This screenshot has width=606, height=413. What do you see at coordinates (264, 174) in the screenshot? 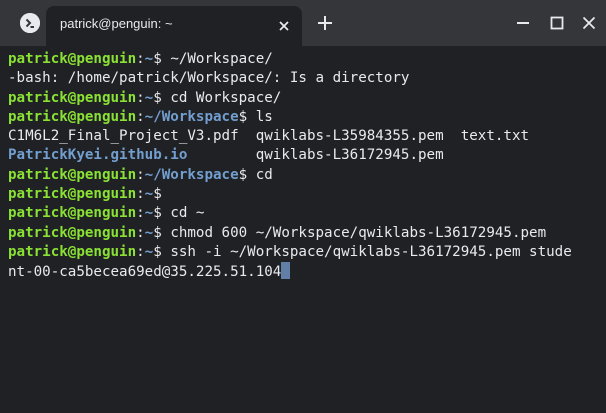
I see `command-text: cd` at bounding box center [264, 174].